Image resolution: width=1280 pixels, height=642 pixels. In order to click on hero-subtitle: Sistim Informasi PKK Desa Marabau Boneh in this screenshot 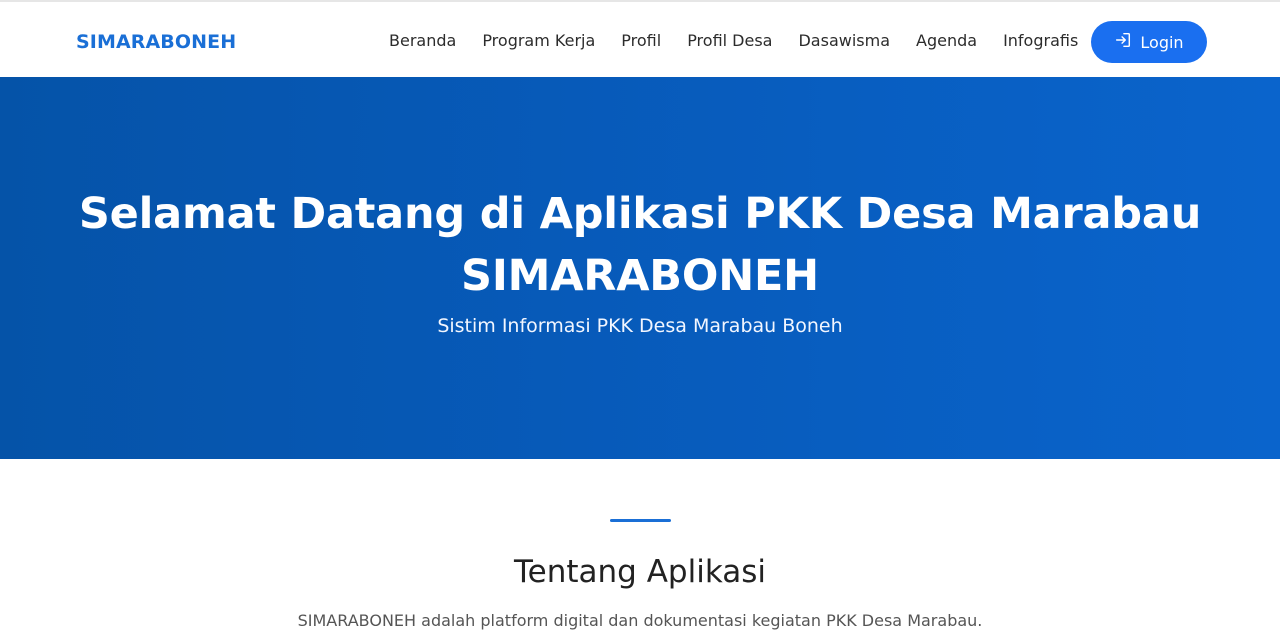, I will do `click(640, 326)`.